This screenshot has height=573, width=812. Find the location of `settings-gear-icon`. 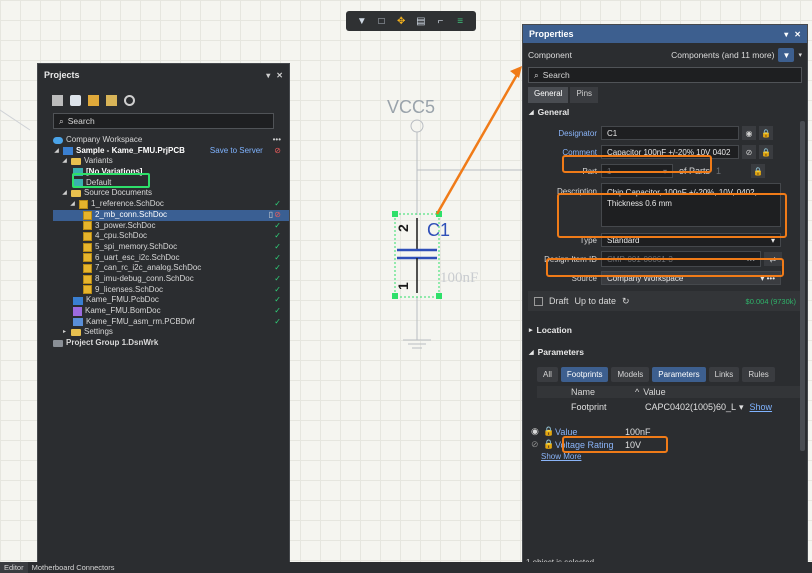

settings-gear-icon is located at coordinates (129, 100).